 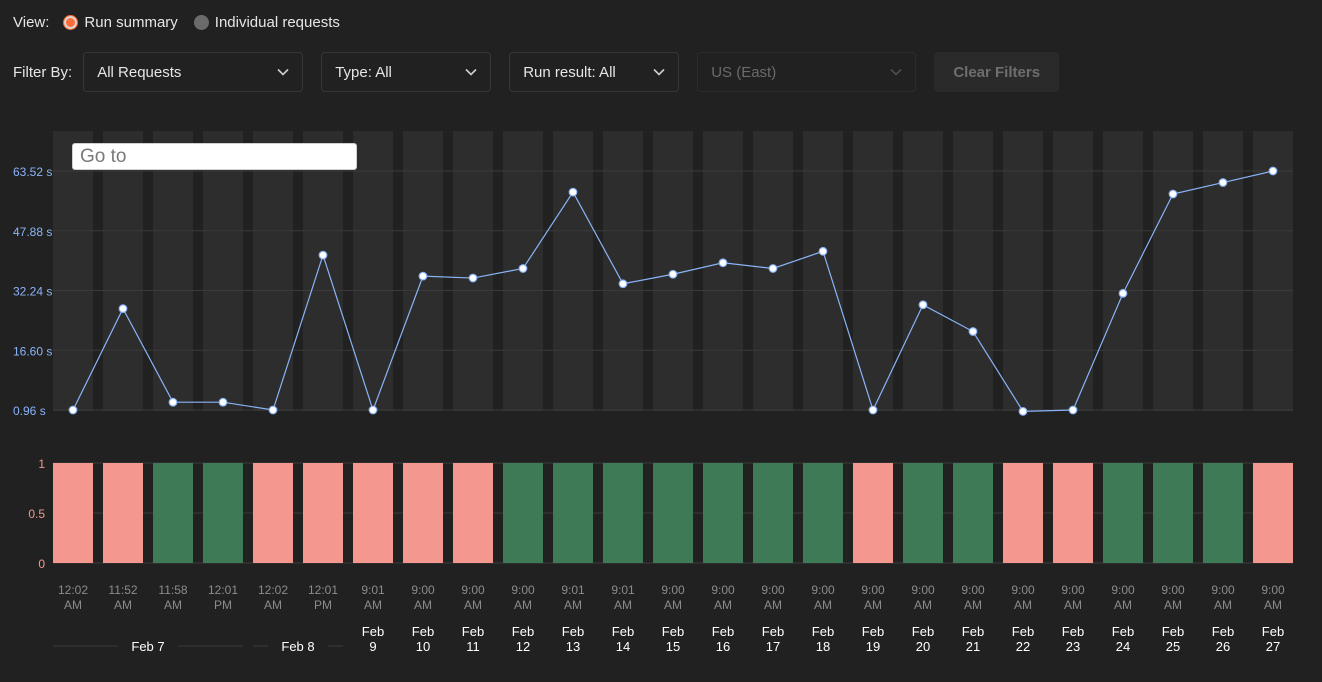 I want to click on x-tick-time: 11:58, so click(x=172, y=590).